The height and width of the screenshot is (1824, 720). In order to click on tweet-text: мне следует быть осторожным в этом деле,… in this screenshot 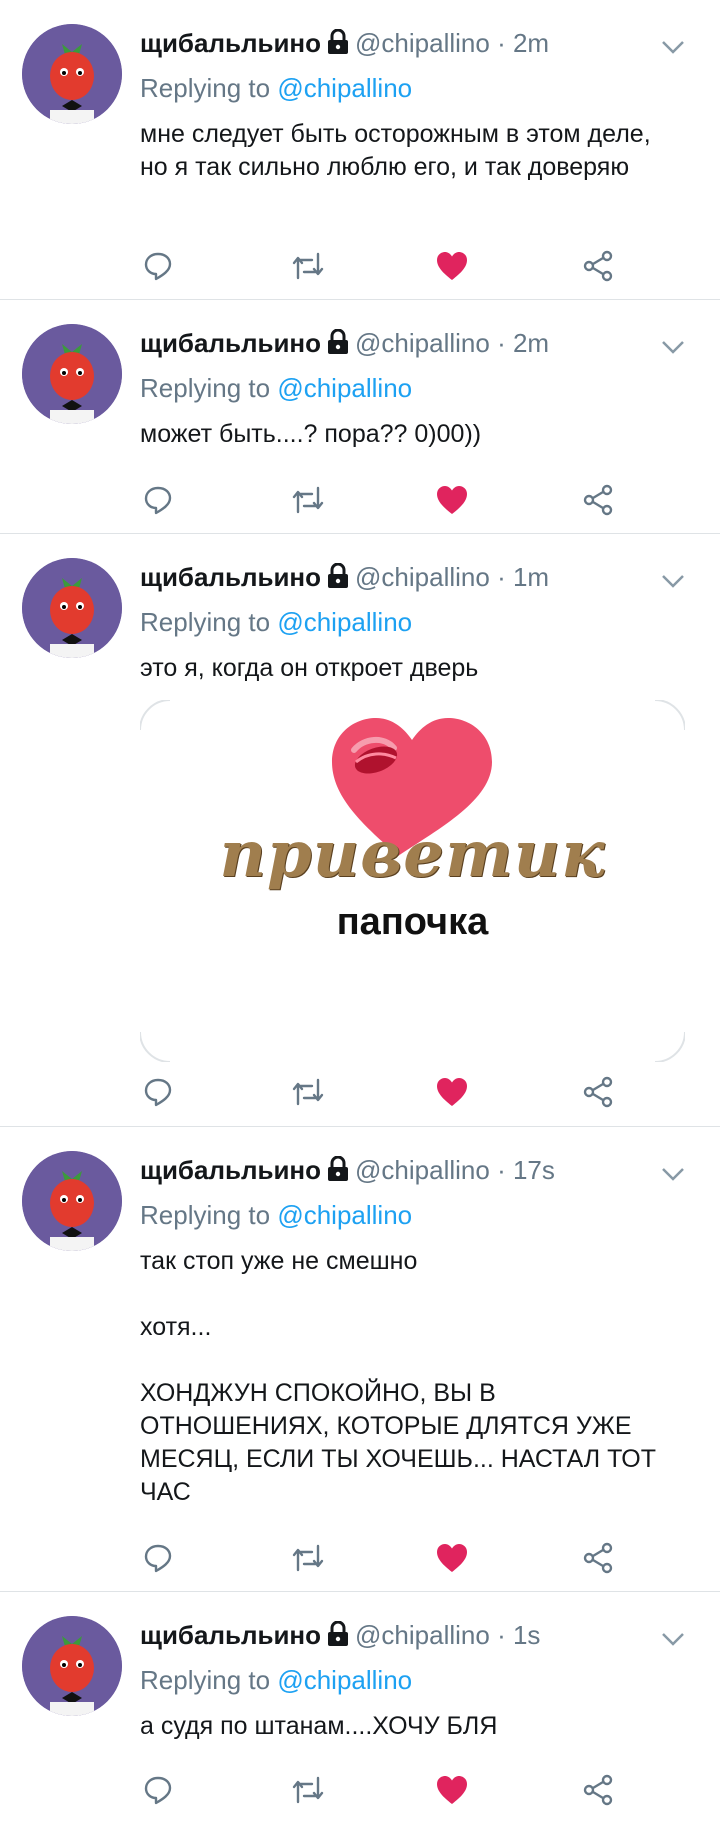, I will do `click(410, 151)`.